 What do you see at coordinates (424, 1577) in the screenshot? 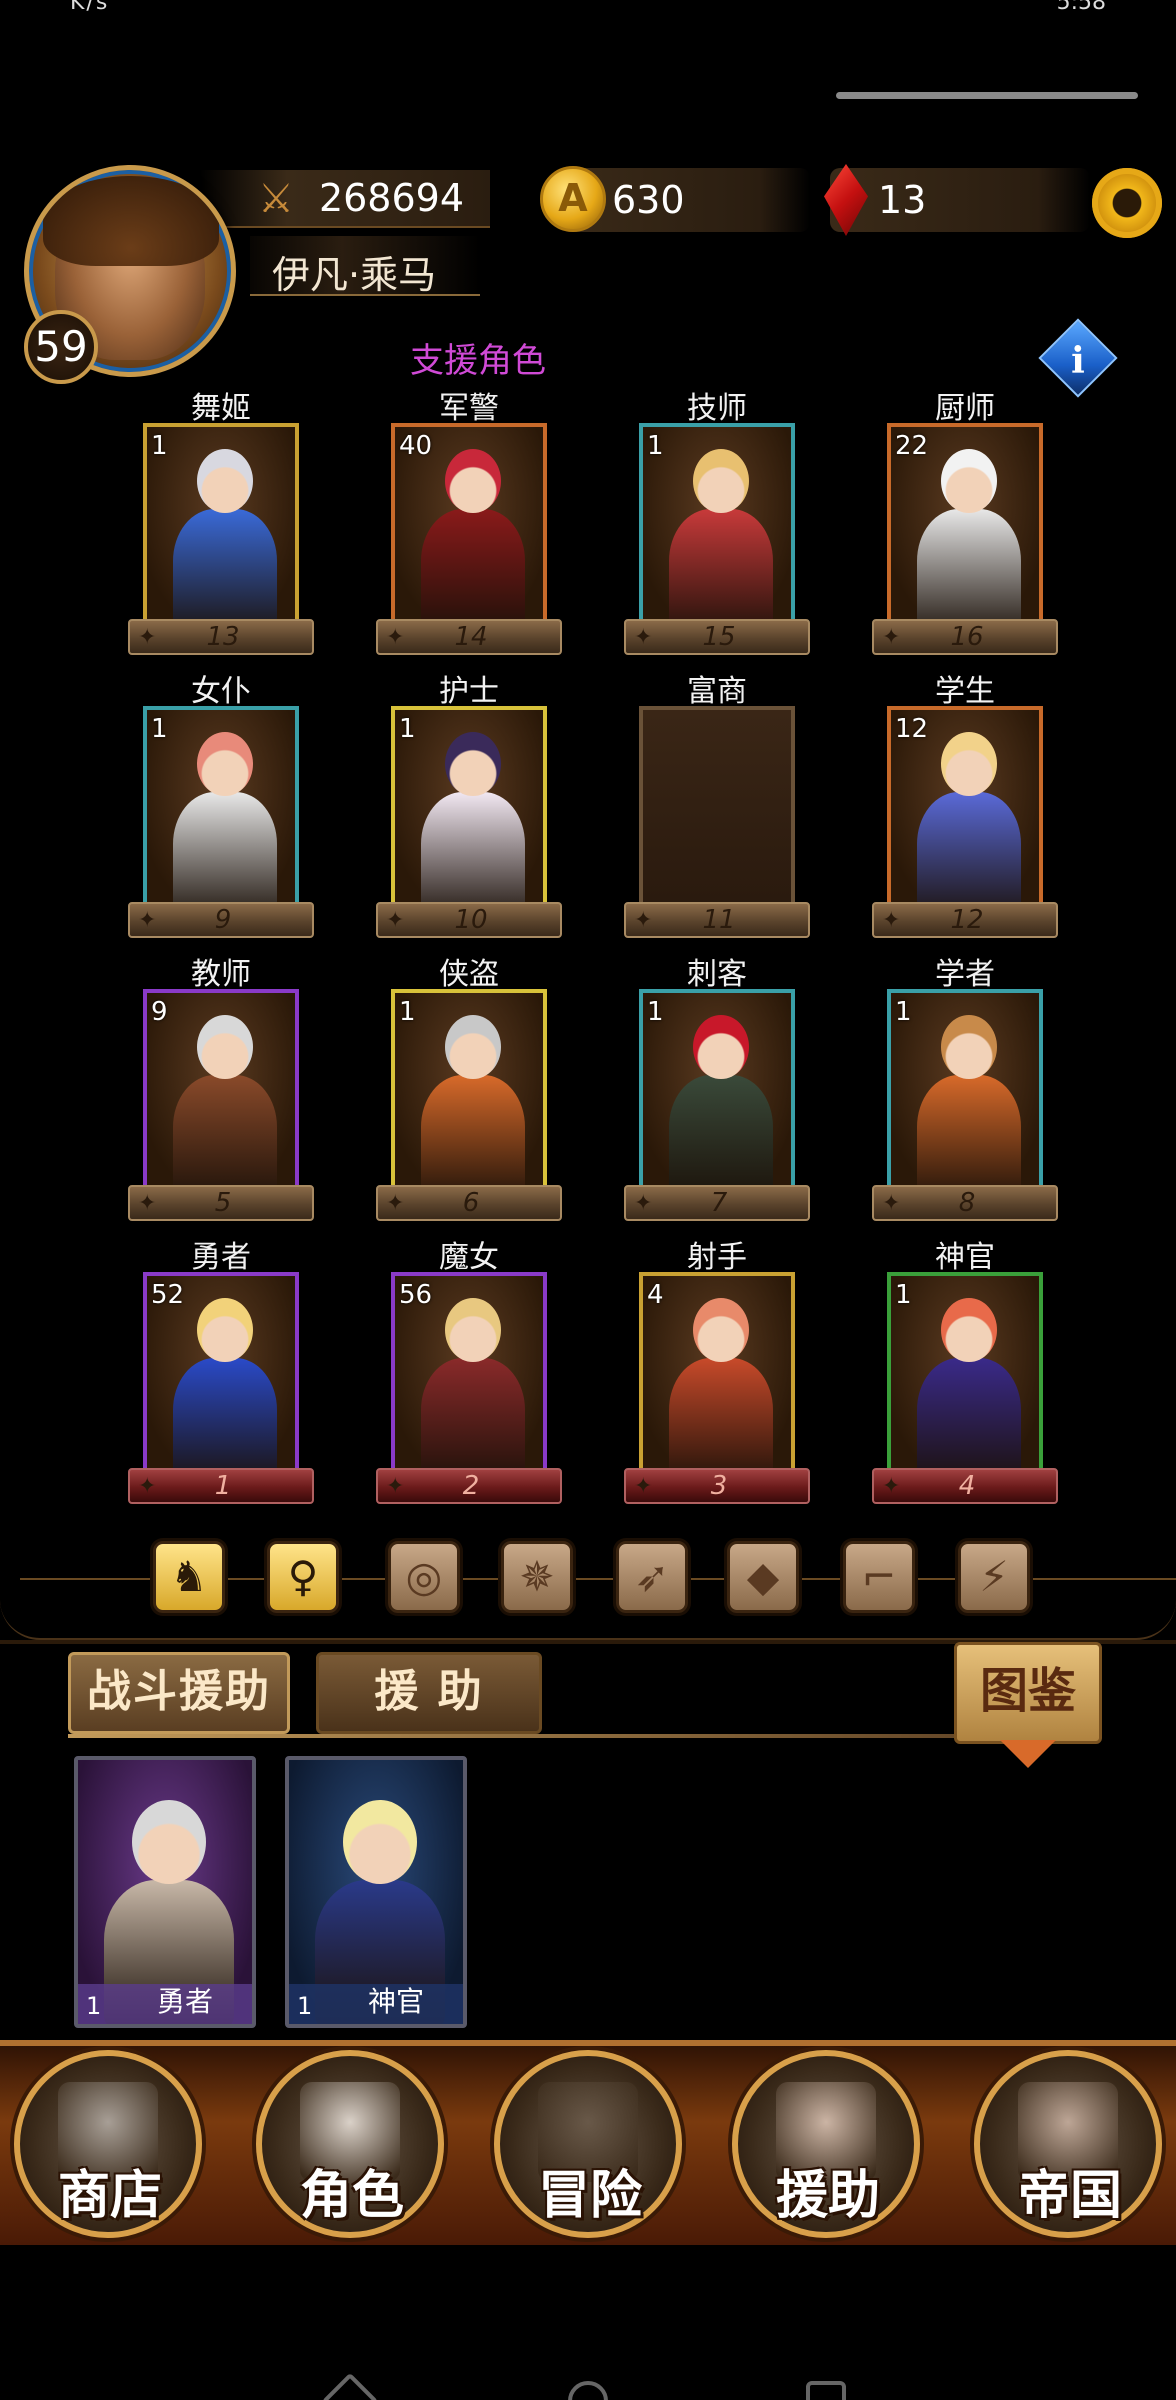
I see `target-filter-button: ◎` at bounding box center [424, 1577].